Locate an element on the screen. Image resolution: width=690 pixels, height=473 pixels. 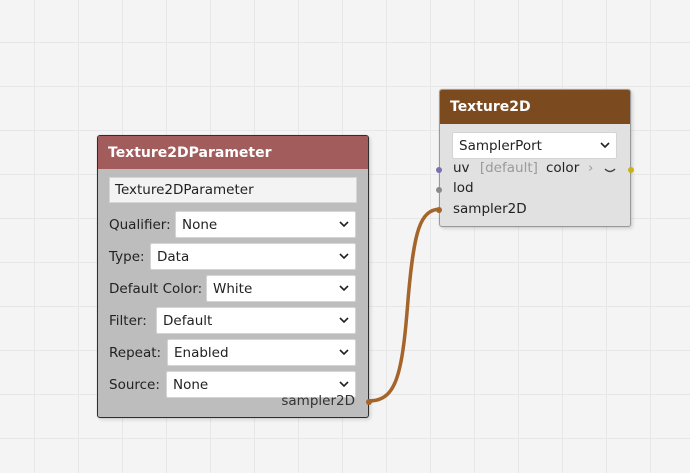
repeat-label: Repeat: is located at coordinates (135, 353).